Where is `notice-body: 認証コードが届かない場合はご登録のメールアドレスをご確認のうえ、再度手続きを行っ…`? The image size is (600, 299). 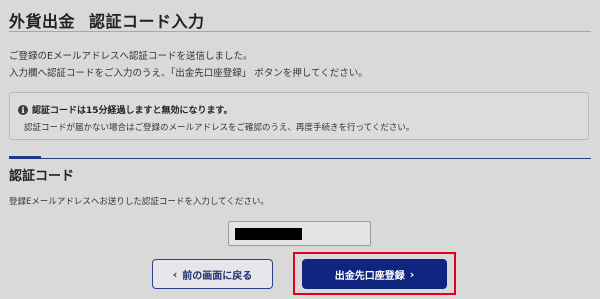 notice-body: 認証コードが届かない場合はご登録のメールアドレスをご確認のうえ、再度手続きを行っ… is located at coordinates (219, 128).